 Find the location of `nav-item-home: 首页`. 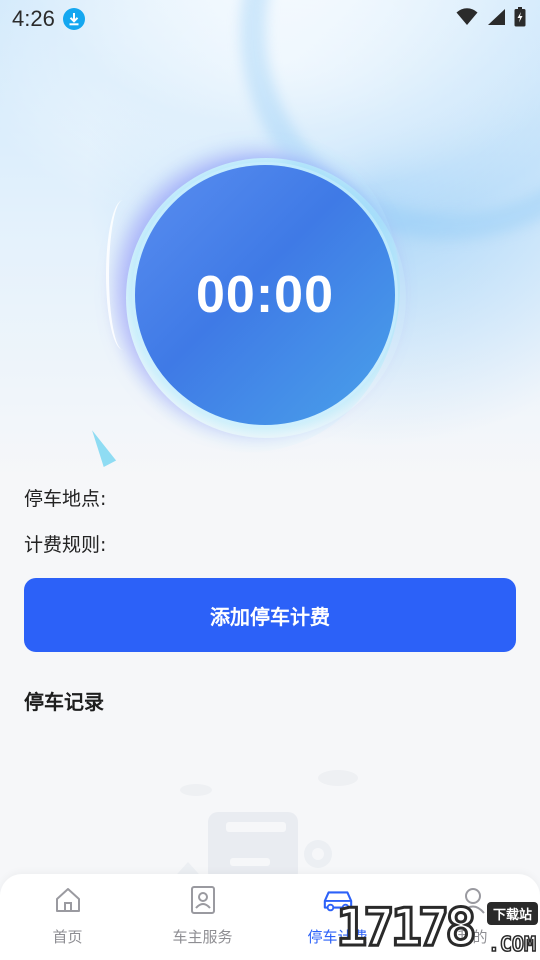

nav-item-home: 首页 is located at coordinates (67, 917).